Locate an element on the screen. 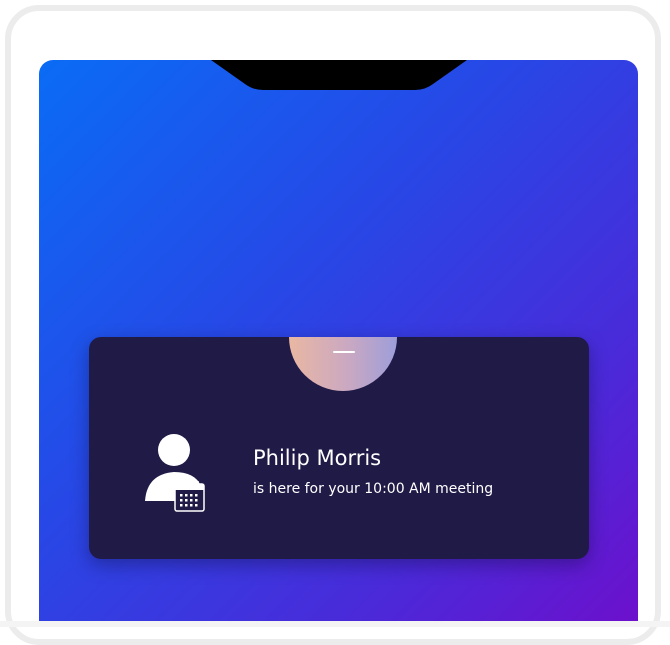 Image resolution: width=670 pixels, height=645 pixels. drag-handle-icon is located at coordinates (344, 352).